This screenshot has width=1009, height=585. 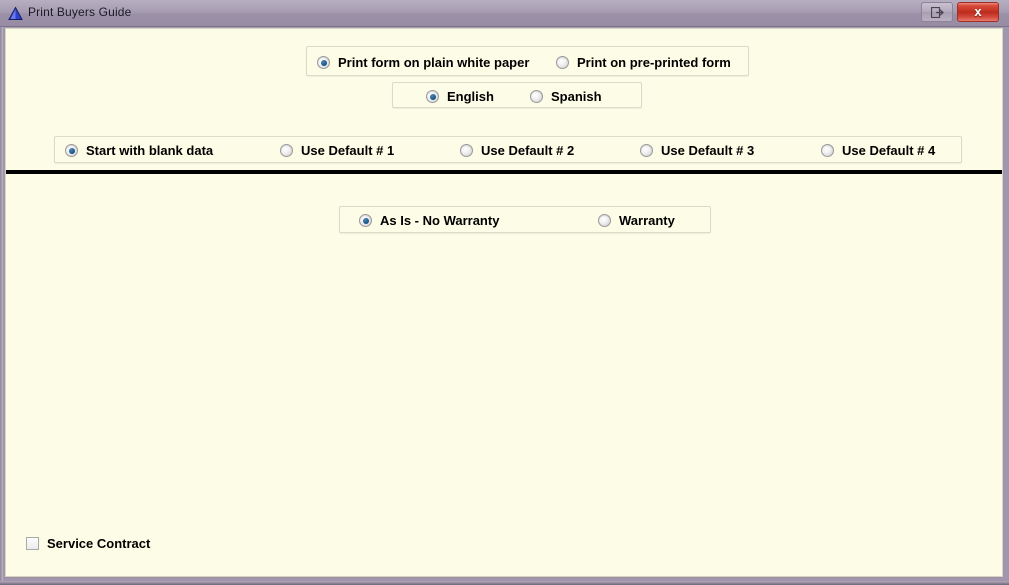 I want to click on radio-label: Print on pre-printed form, so click(x=654, y=62).